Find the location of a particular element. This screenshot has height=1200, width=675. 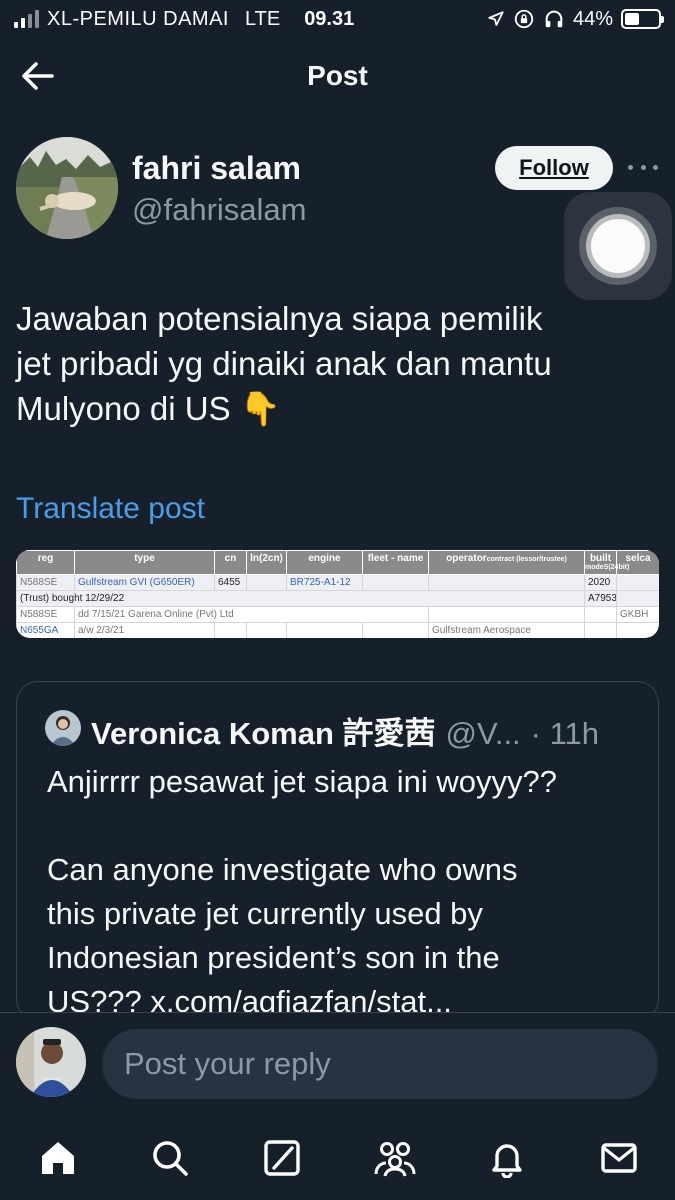

table-header: built modeS(24bit) is located at coordinates (606, 562).